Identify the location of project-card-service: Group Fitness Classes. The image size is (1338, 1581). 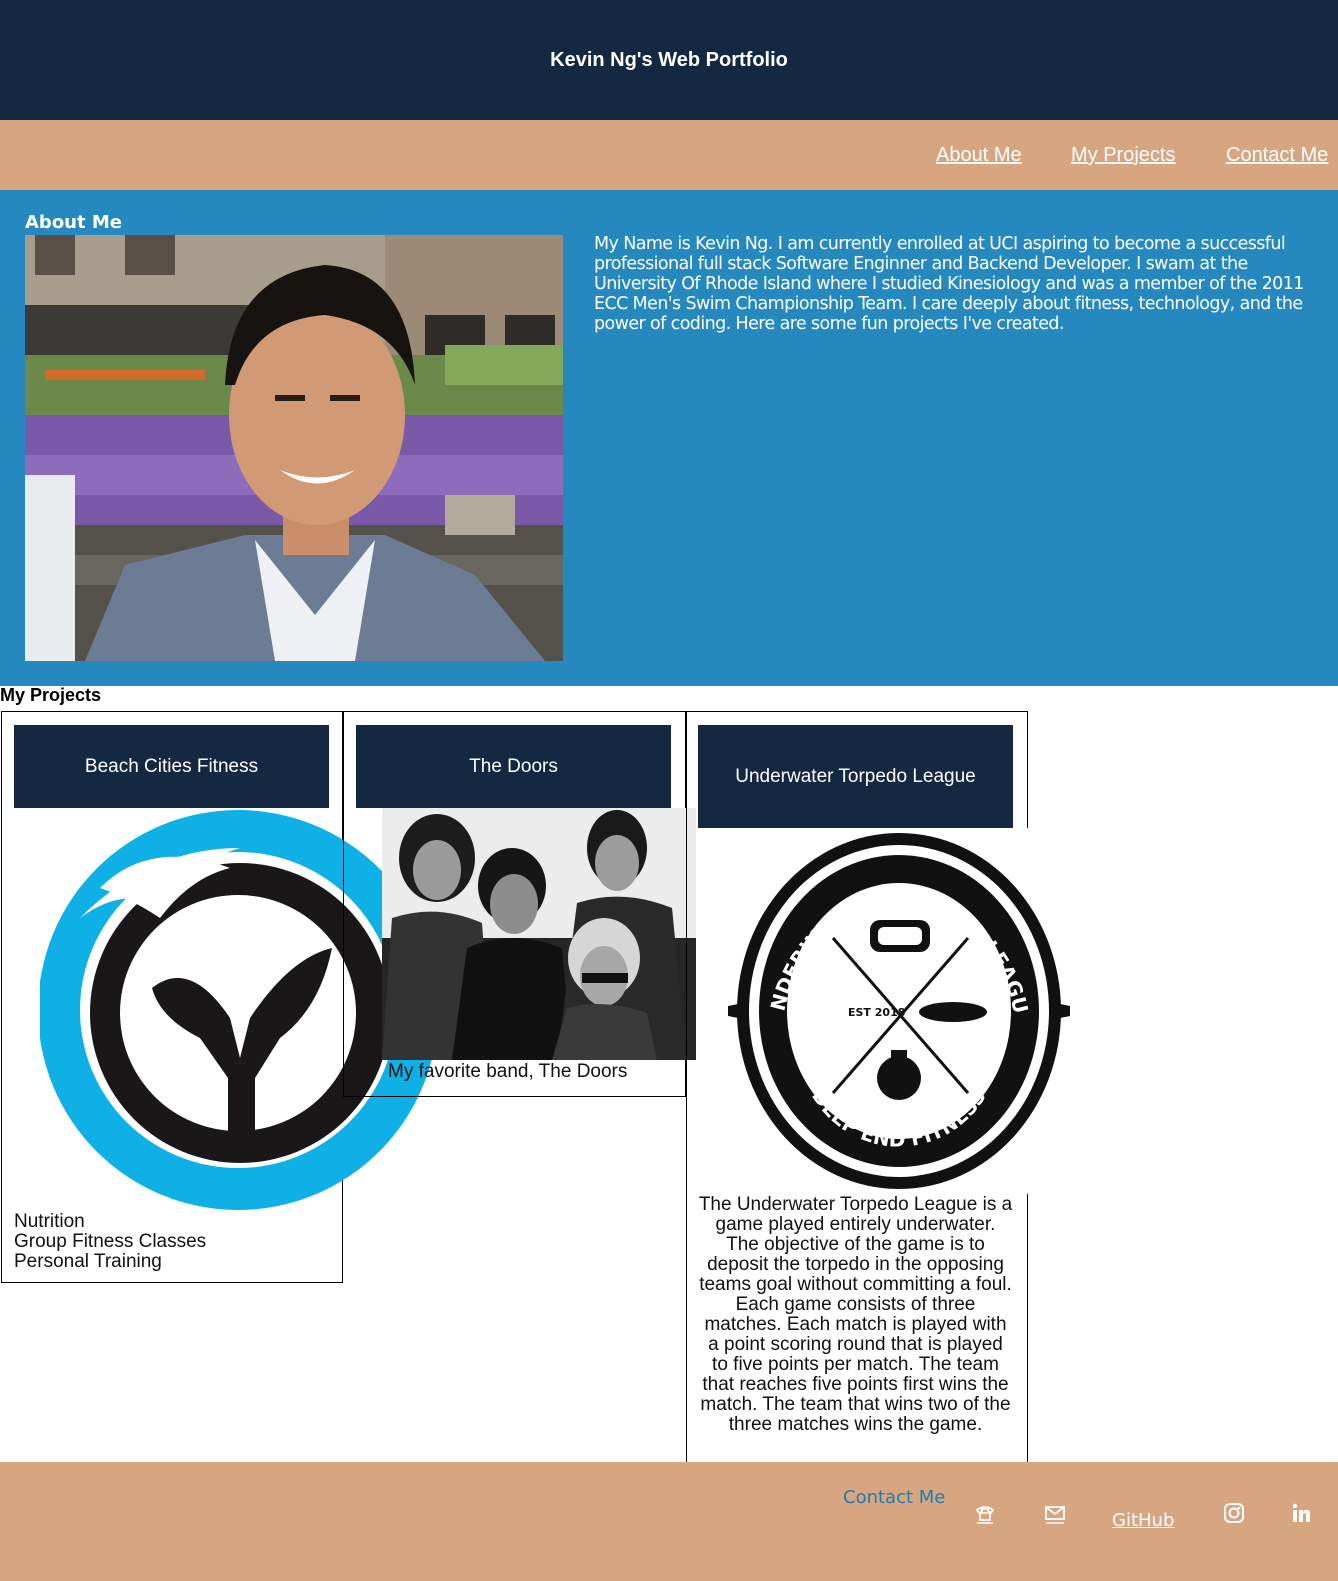
(110, 1241).